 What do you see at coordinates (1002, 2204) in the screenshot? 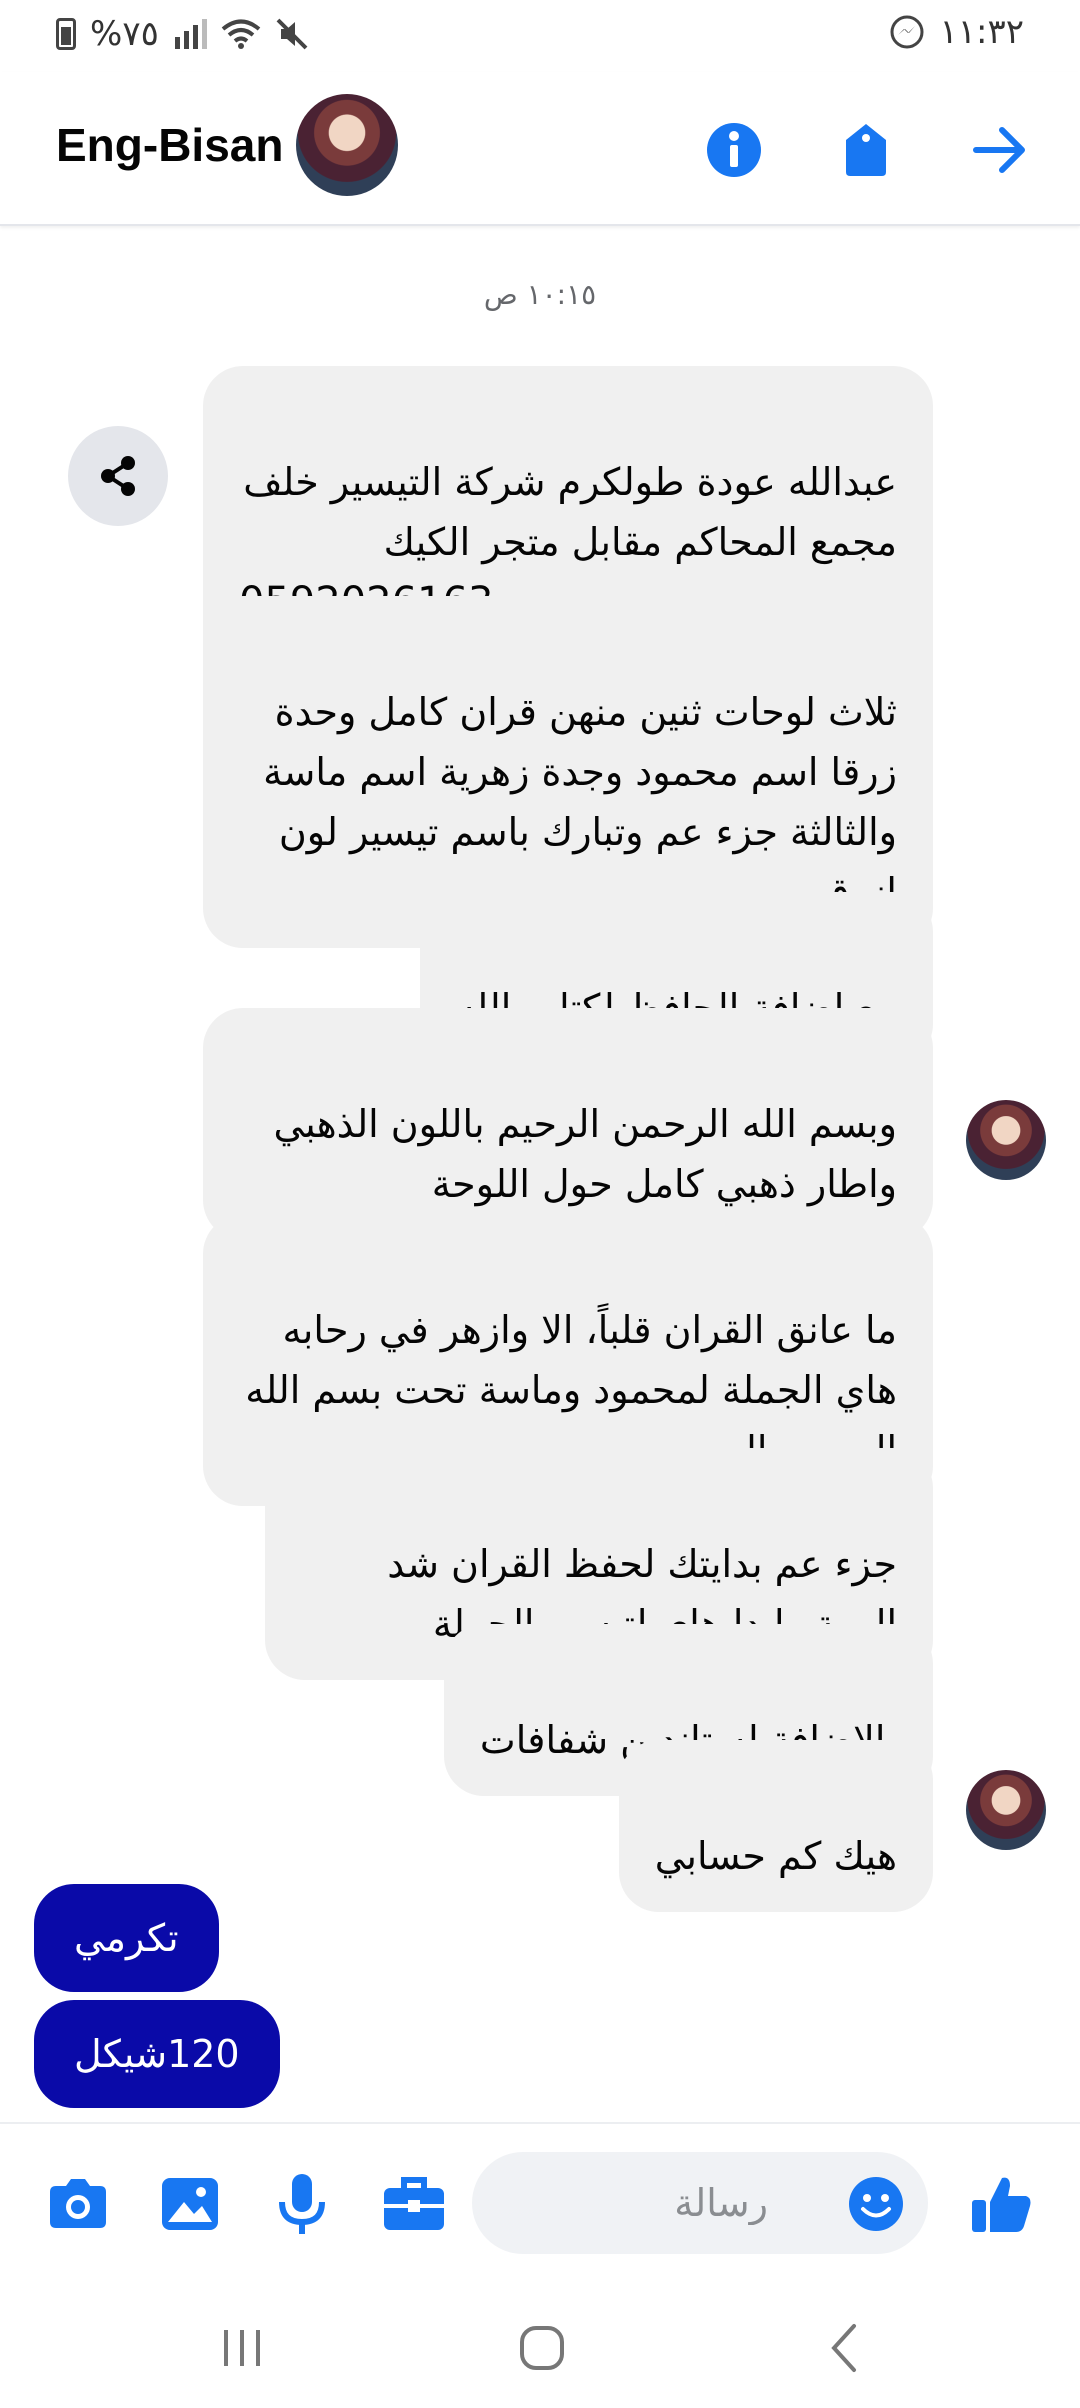
I see `like-icon` at bounding box center [1002, 2204].